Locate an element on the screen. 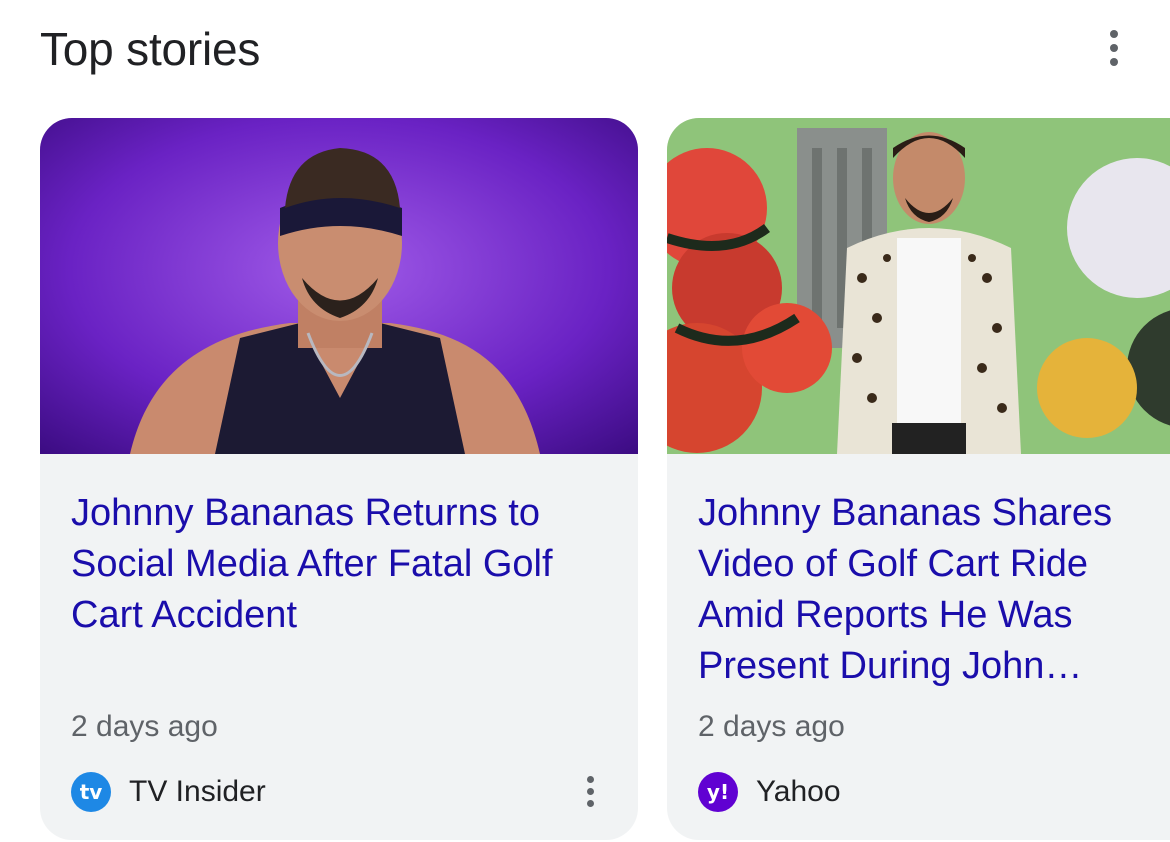 The height and width of the screenshot is (842, 1170). source-name: TV Insider is located at coordinates (197, 791).